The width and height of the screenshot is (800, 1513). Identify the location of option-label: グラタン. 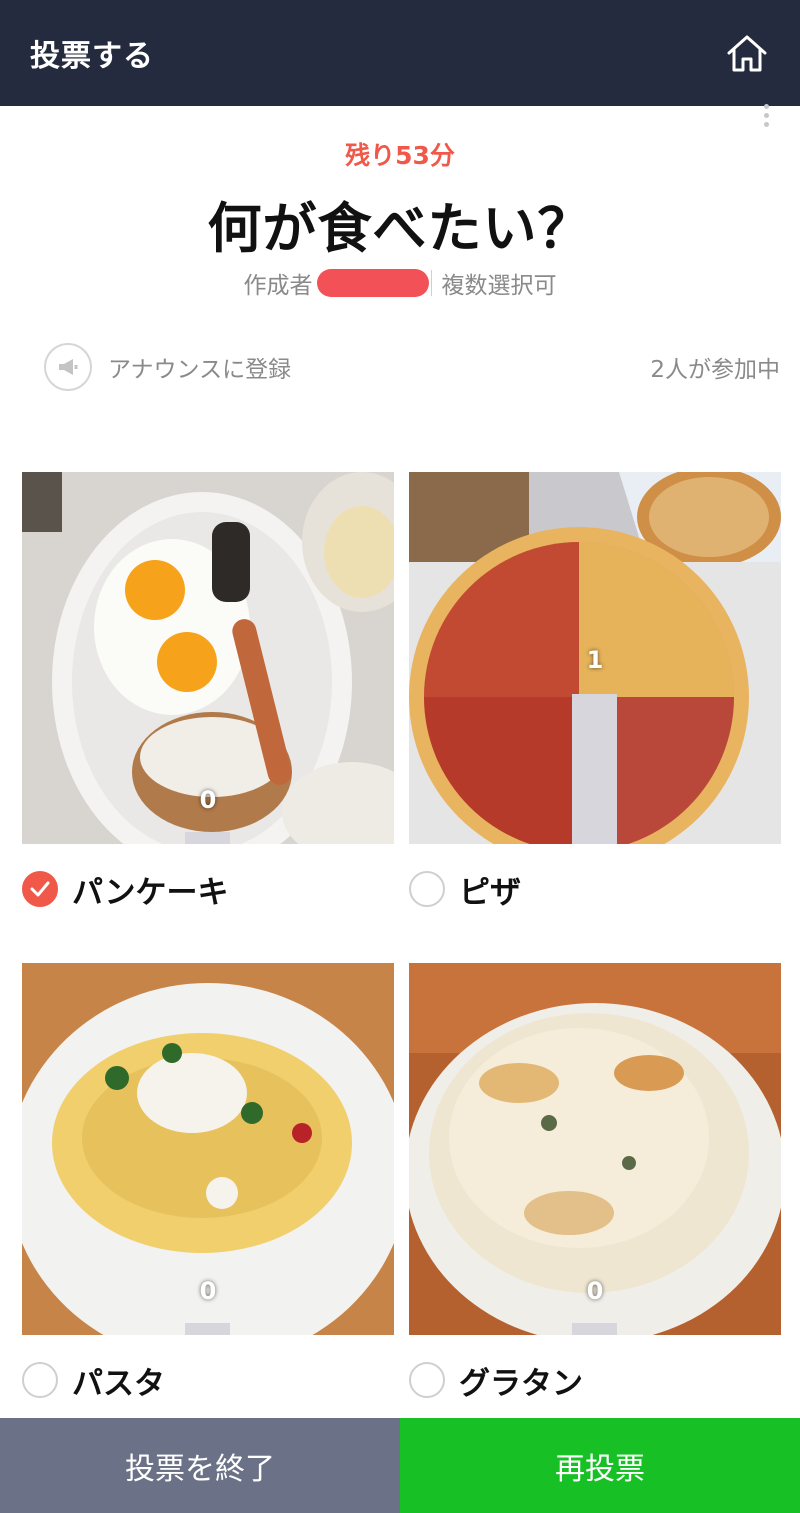
(521, 1383).